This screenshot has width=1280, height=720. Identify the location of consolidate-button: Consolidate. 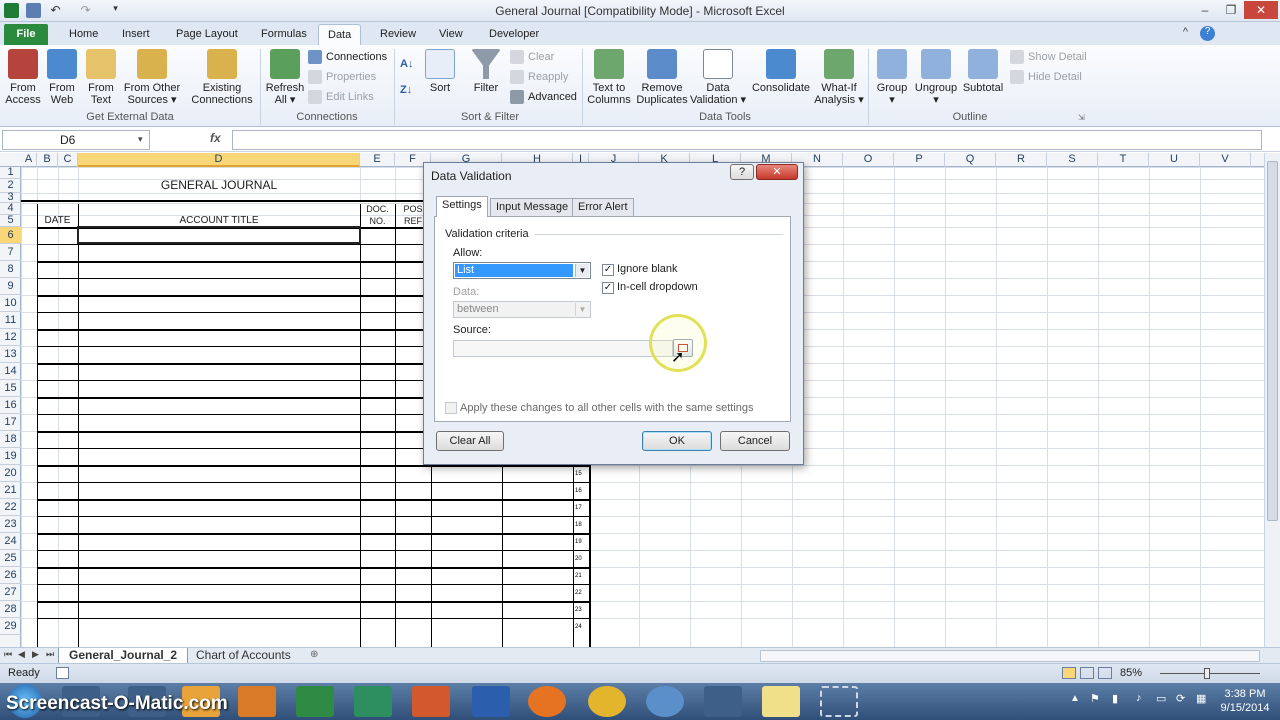
(781, 71).